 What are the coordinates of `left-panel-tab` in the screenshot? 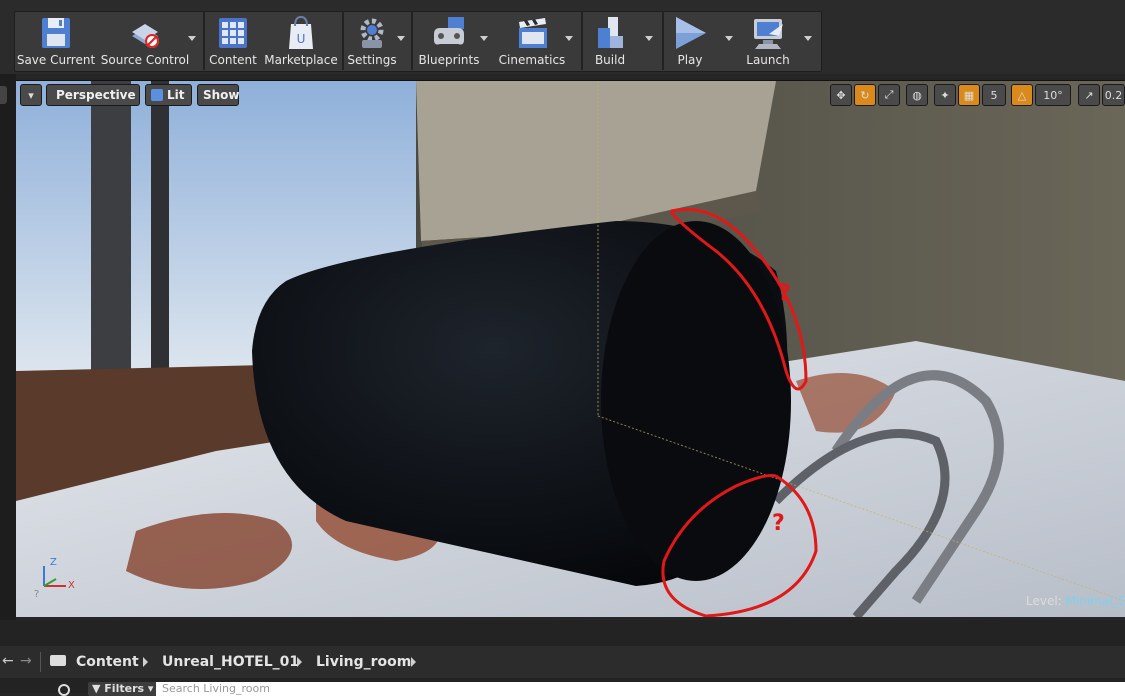 It's located at (3, 95).